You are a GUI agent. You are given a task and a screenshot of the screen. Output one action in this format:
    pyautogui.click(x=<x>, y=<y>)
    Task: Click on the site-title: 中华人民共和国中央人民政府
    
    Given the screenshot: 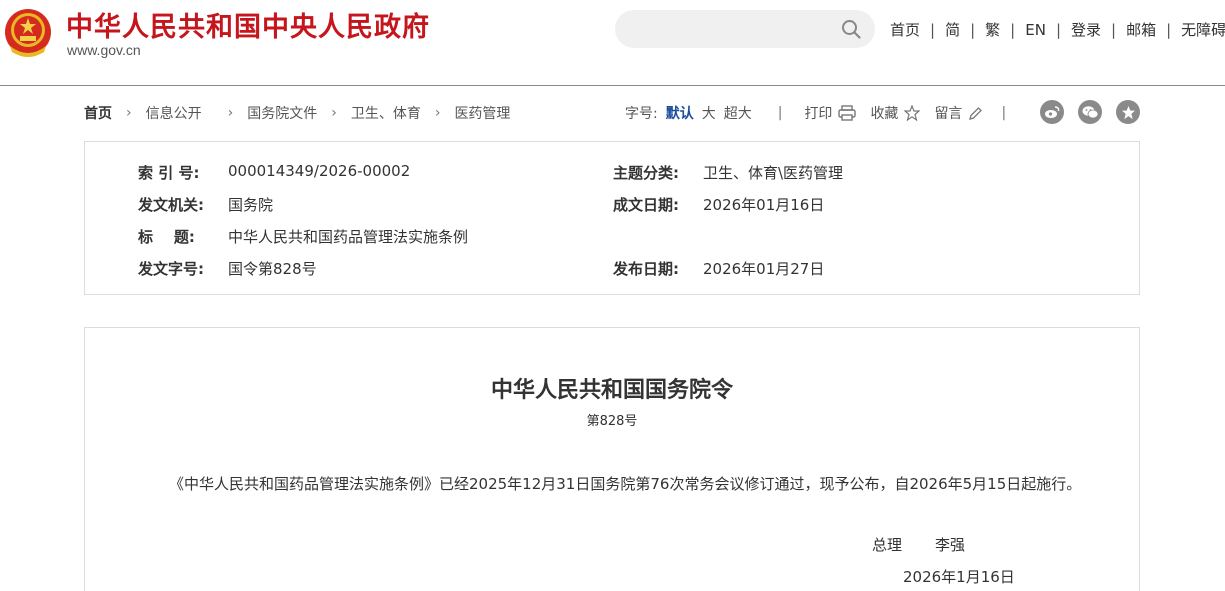 What is the action you would take?
    pyautogui.click(x=248, y=24)
    